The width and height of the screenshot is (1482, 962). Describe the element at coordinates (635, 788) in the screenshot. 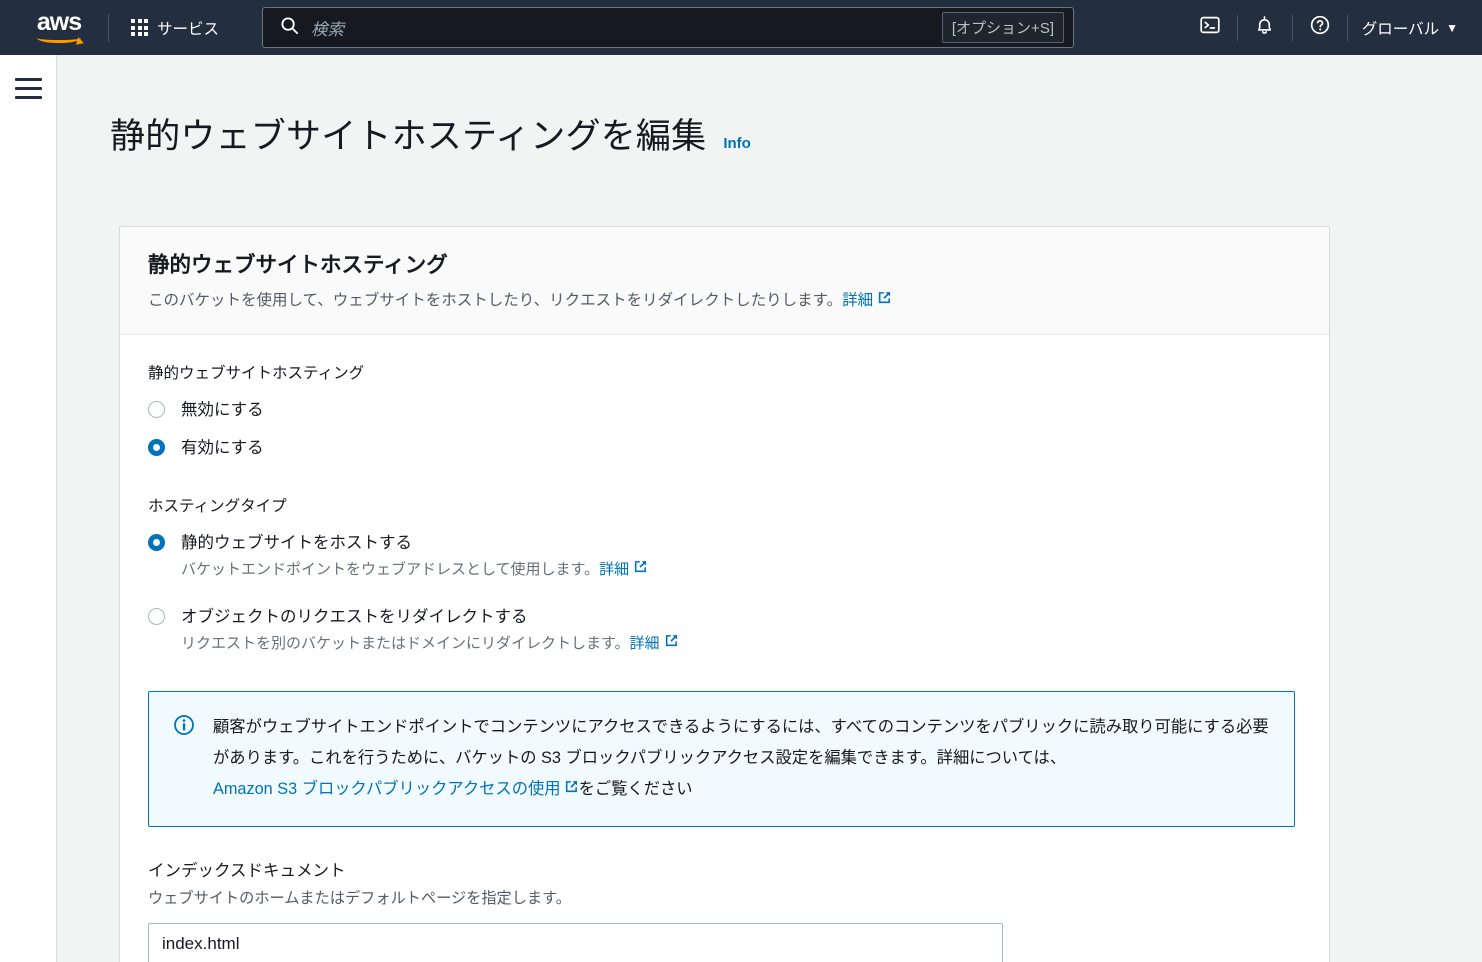

I see `alert-text-after: をご覧ください` at that location.